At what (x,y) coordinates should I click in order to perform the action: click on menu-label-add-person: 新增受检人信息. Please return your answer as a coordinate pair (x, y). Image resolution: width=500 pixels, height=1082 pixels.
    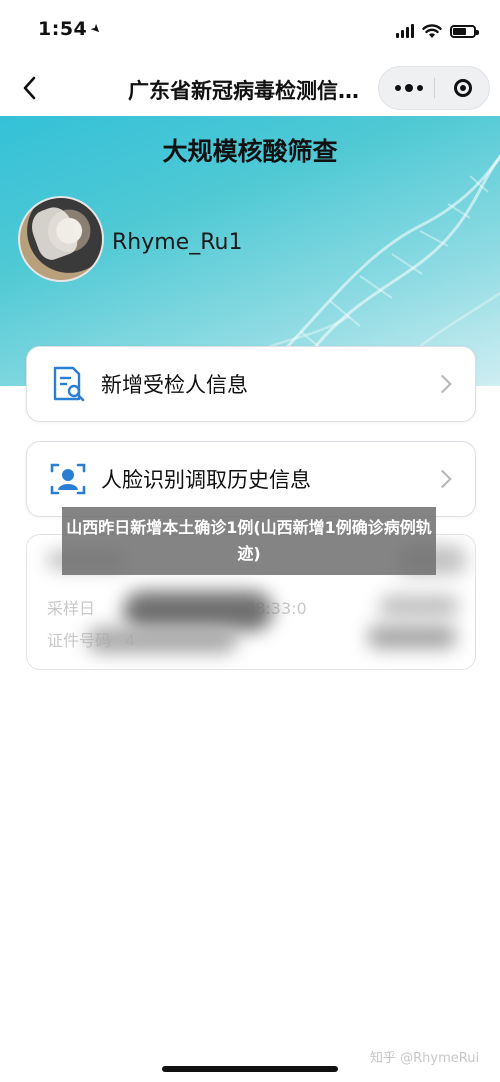
    Looking at the image, I should click on (174, 385).